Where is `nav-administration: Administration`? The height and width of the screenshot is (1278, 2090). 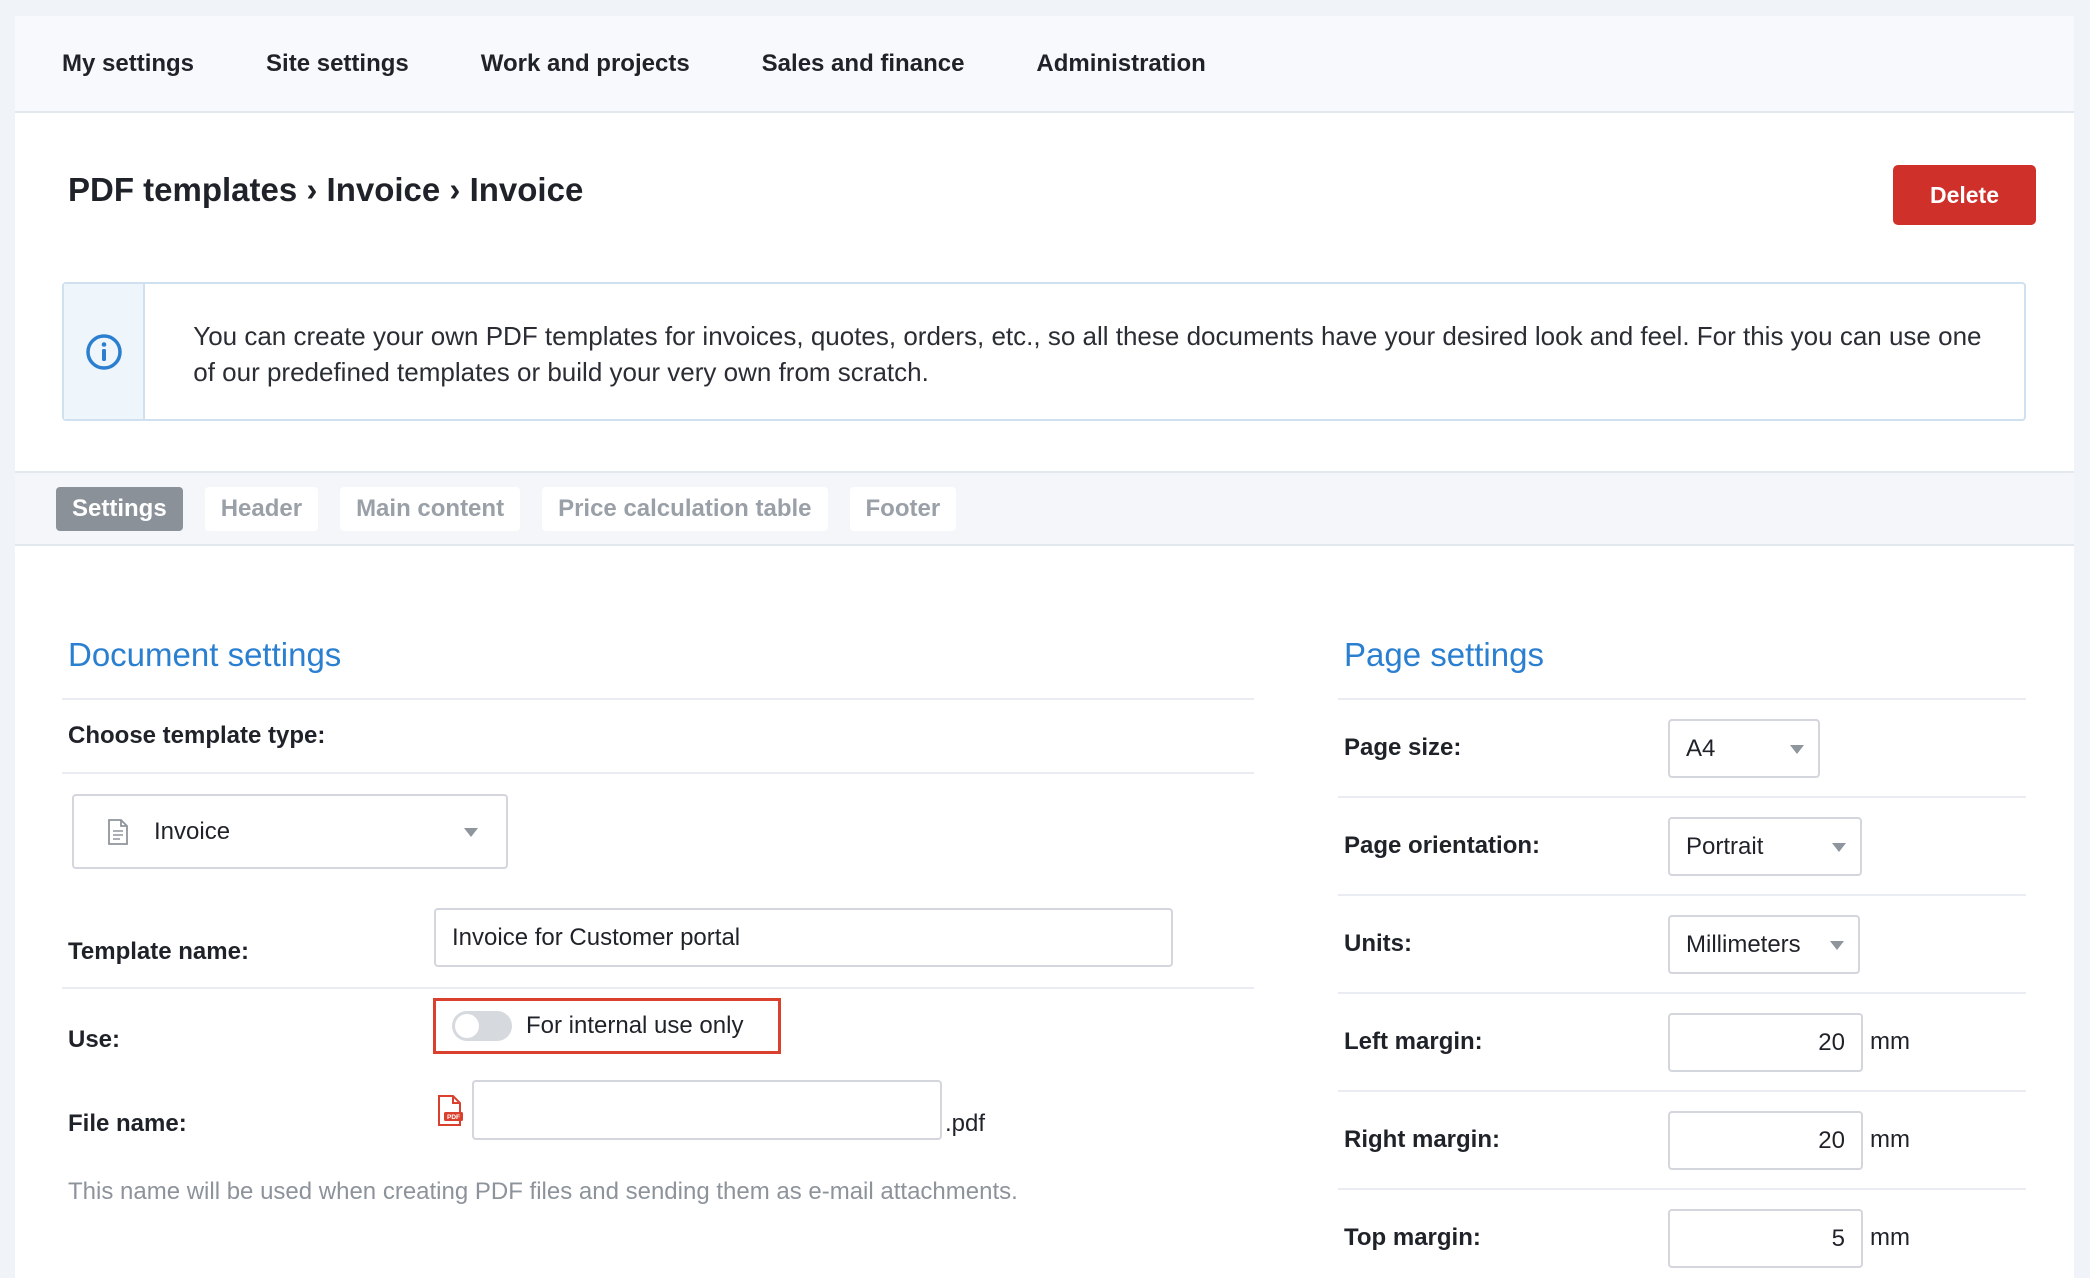
nav-administration: Administration is located at coordinates (1120, 64).